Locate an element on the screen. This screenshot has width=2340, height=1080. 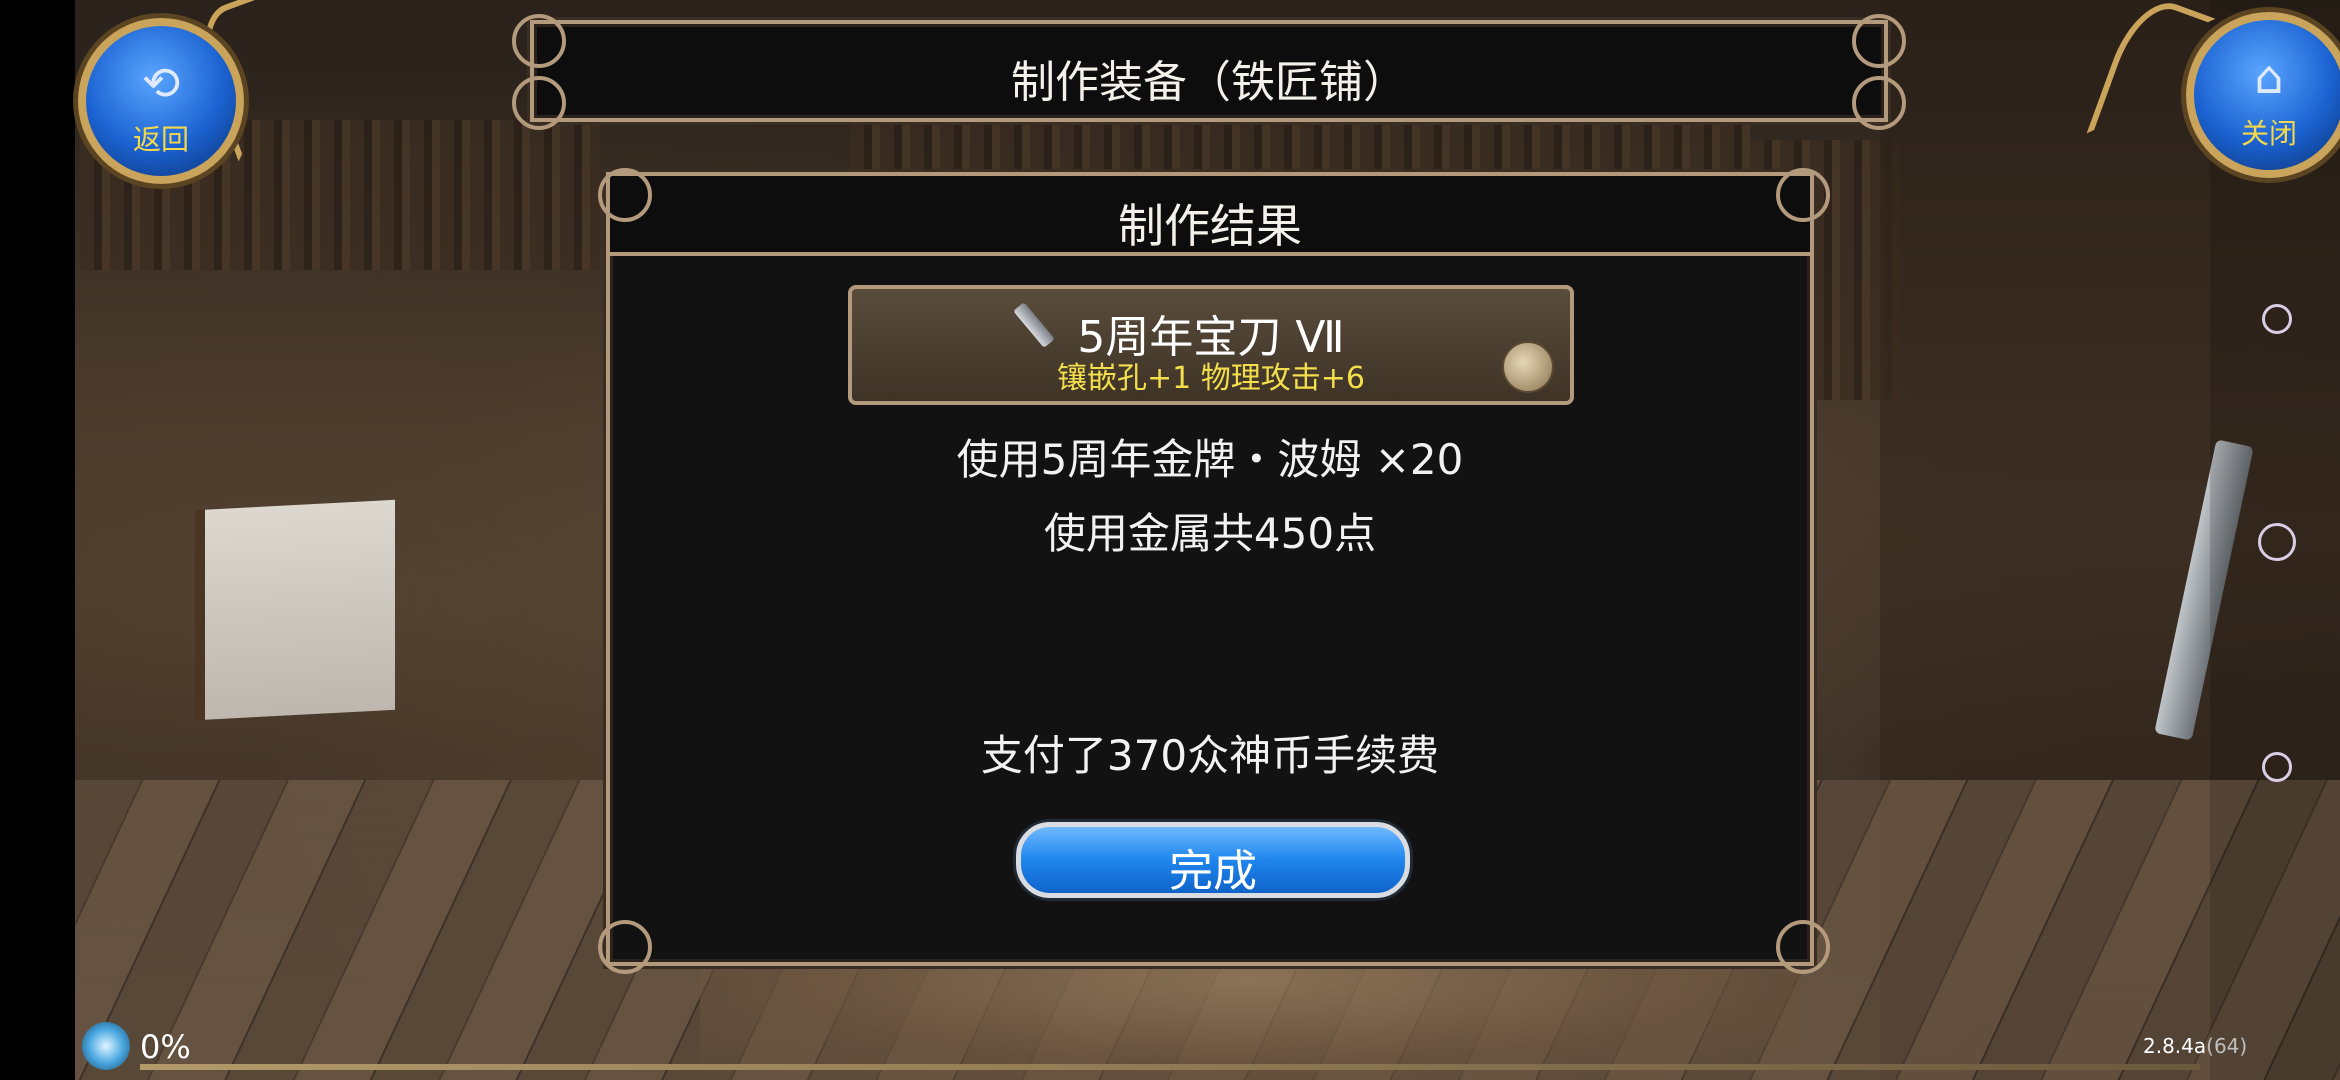
nav-recent-button is located at coordinates (2277, 319).